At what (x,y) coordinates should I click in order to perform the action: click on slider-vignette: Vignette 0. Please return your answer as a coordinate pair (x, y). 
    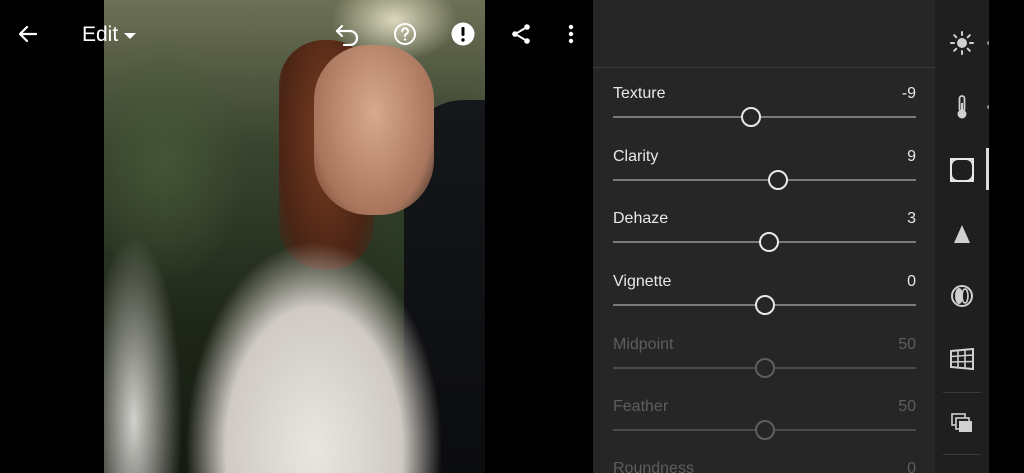
    Looking at the image, I should click on (764, 304).